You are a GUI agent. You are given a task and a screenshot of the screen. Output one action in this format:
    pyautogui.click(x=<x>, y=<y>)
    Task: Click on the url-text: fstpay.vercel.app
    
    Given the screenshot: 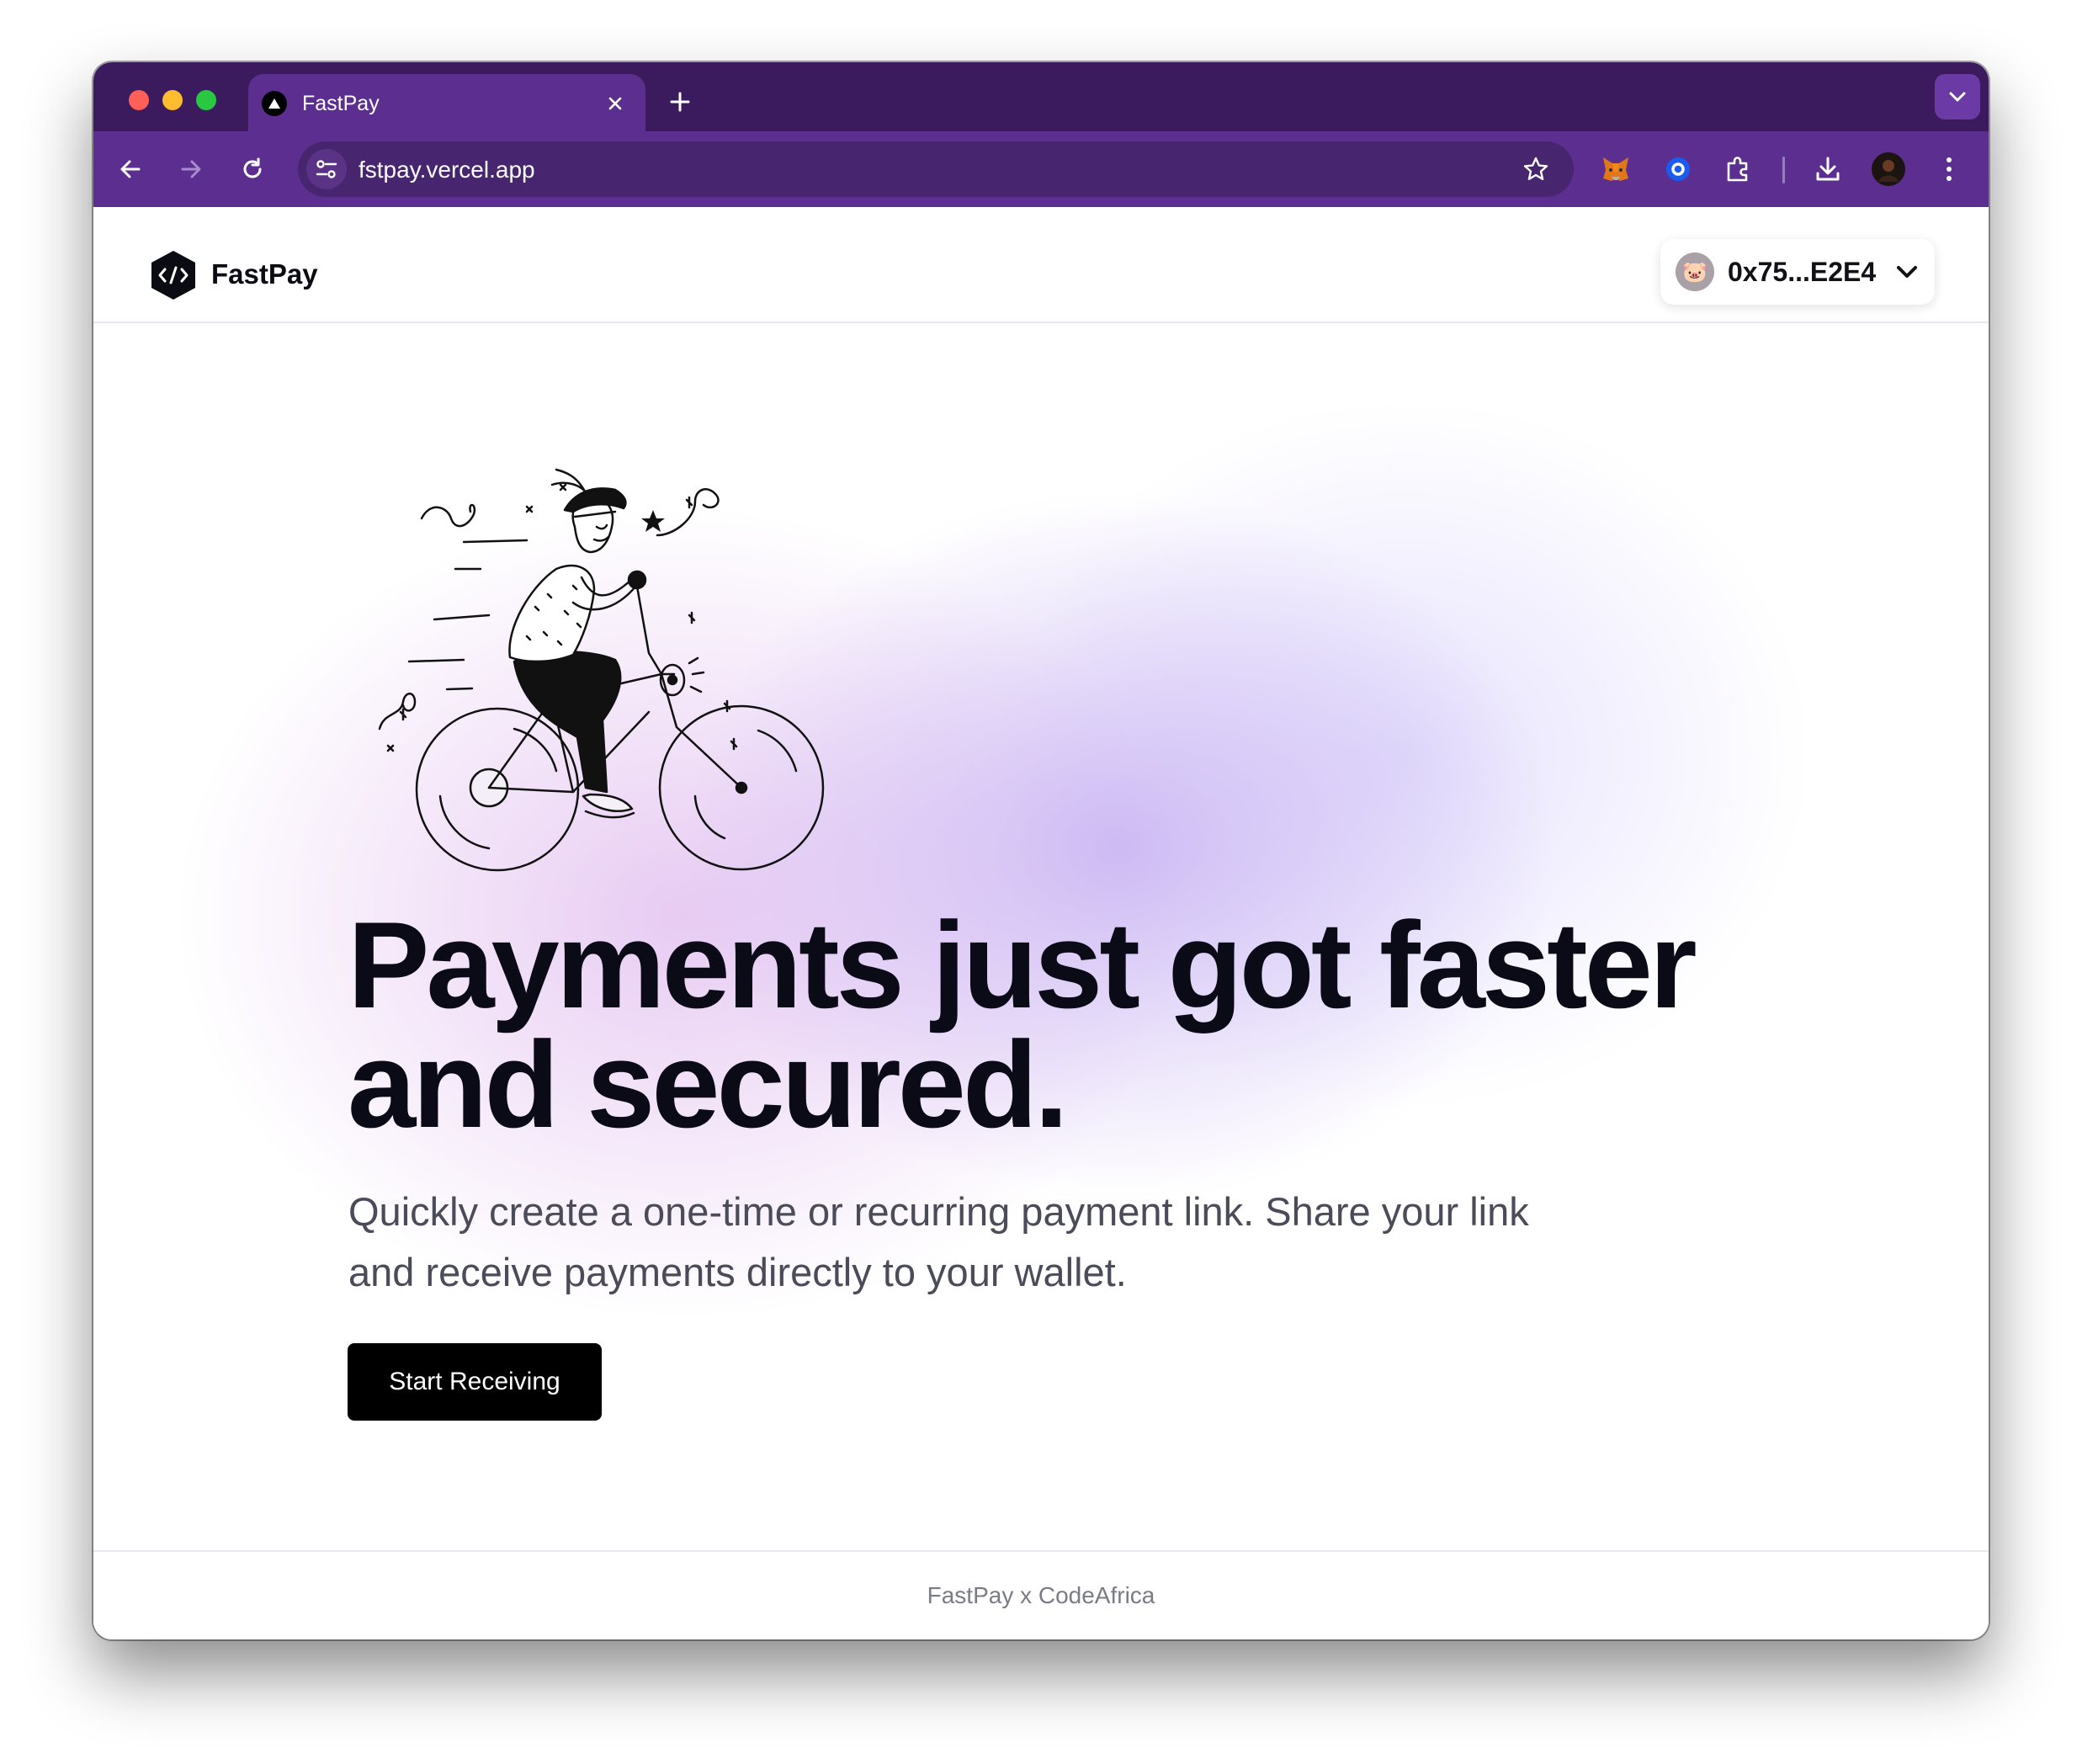 What is the action you would take?
    pyautogui.click(x=447, y=170)
    